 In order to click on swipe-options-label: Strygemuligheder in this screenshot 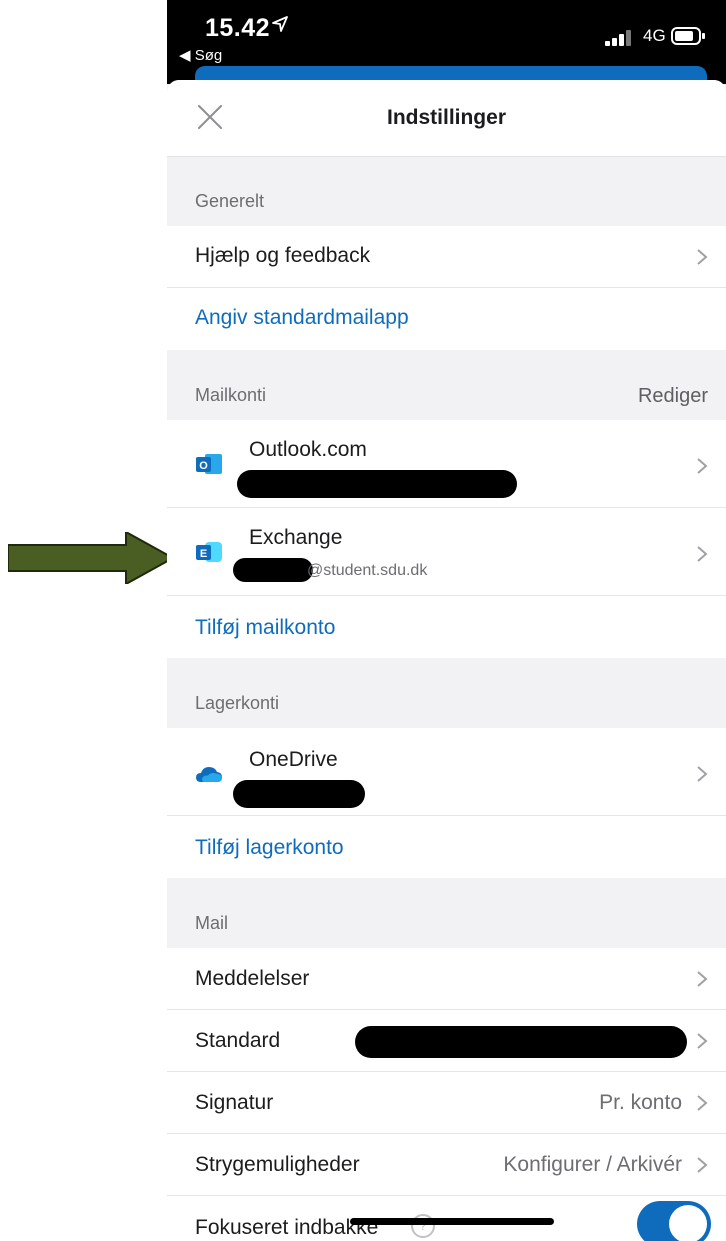, I will do `click(277, 1164)`.